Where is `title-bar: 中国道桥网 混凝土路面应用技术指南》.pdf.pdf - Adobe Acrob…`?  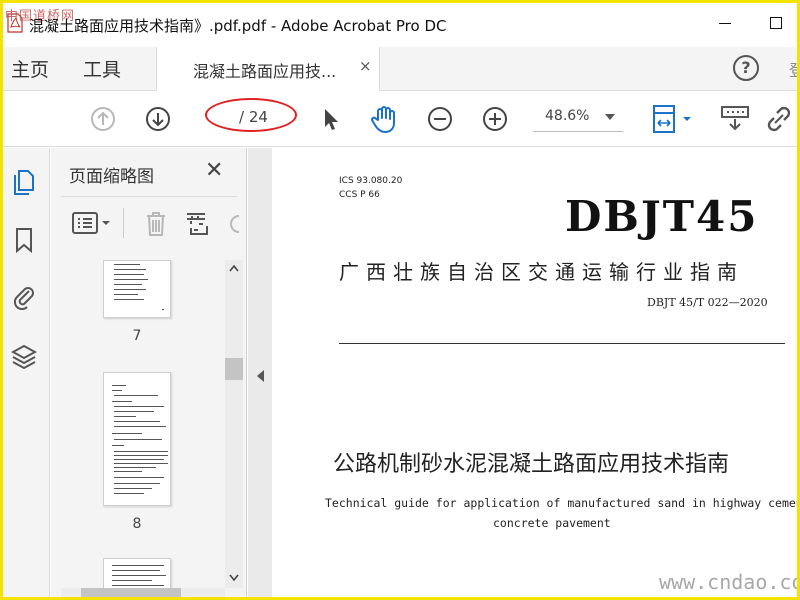 title-bar: 中国道桥网 混凝土路面应用技术指南》.pdf.pdf - Adobe Acrob… is located at coordinates (400, 25).